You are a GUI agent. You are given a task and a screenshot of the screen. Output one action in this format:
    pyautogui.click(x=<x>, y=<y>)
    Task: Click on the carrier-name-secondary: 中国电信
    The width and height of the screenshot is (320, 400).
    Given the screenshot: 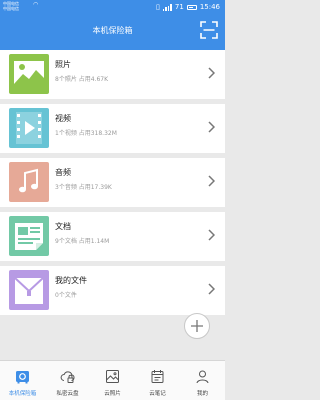 What is the action you would take?
    pyautogui.click(x=11, y=8)
    